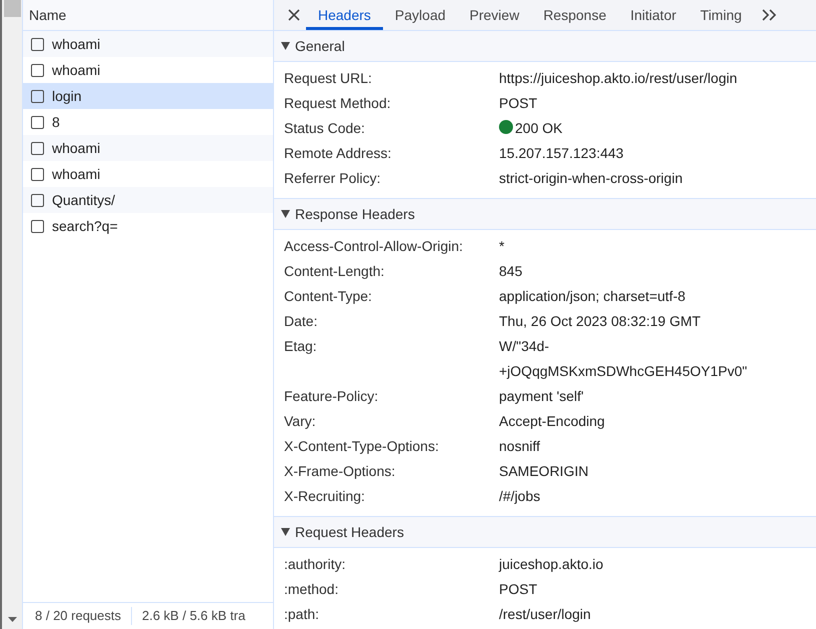 The image size is (816, 629). Describe the element at coordinates (148, 200) in the screenshot. I see `request-row: Quantitys/` at that location.